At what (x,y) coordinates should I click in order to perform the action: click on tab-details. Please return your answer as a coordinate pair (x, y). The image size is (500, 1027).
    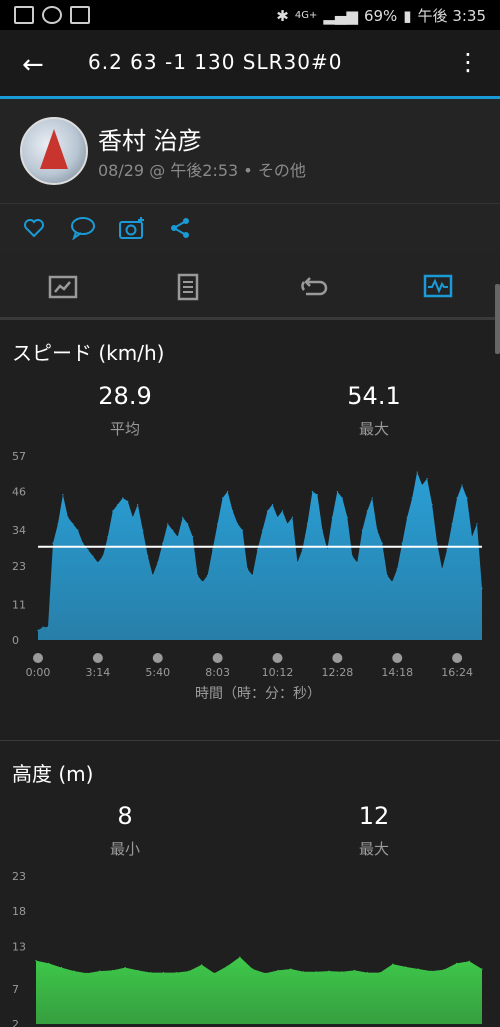
    Looking at the image, I should click on (187, 287).